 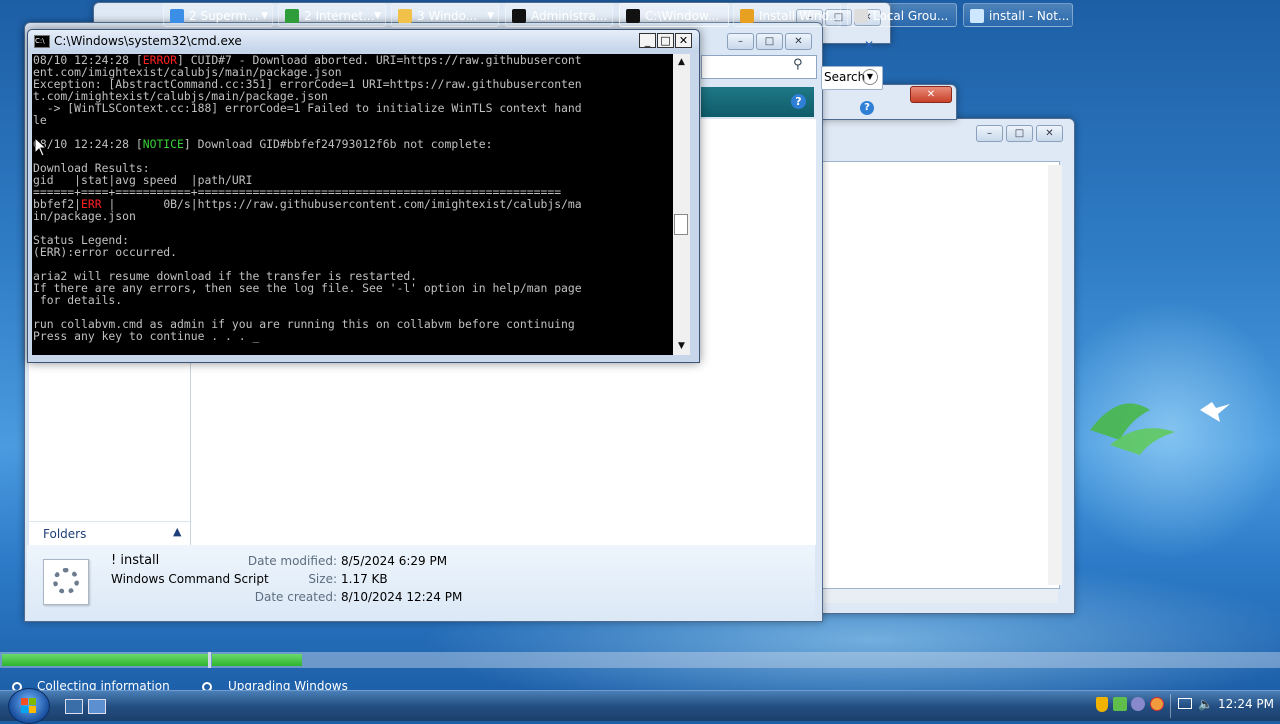 What do you see at coordinates (1055, 375) in the screenshot?
I see `vertical-scrollbar` at bounding box center [1055, 375].